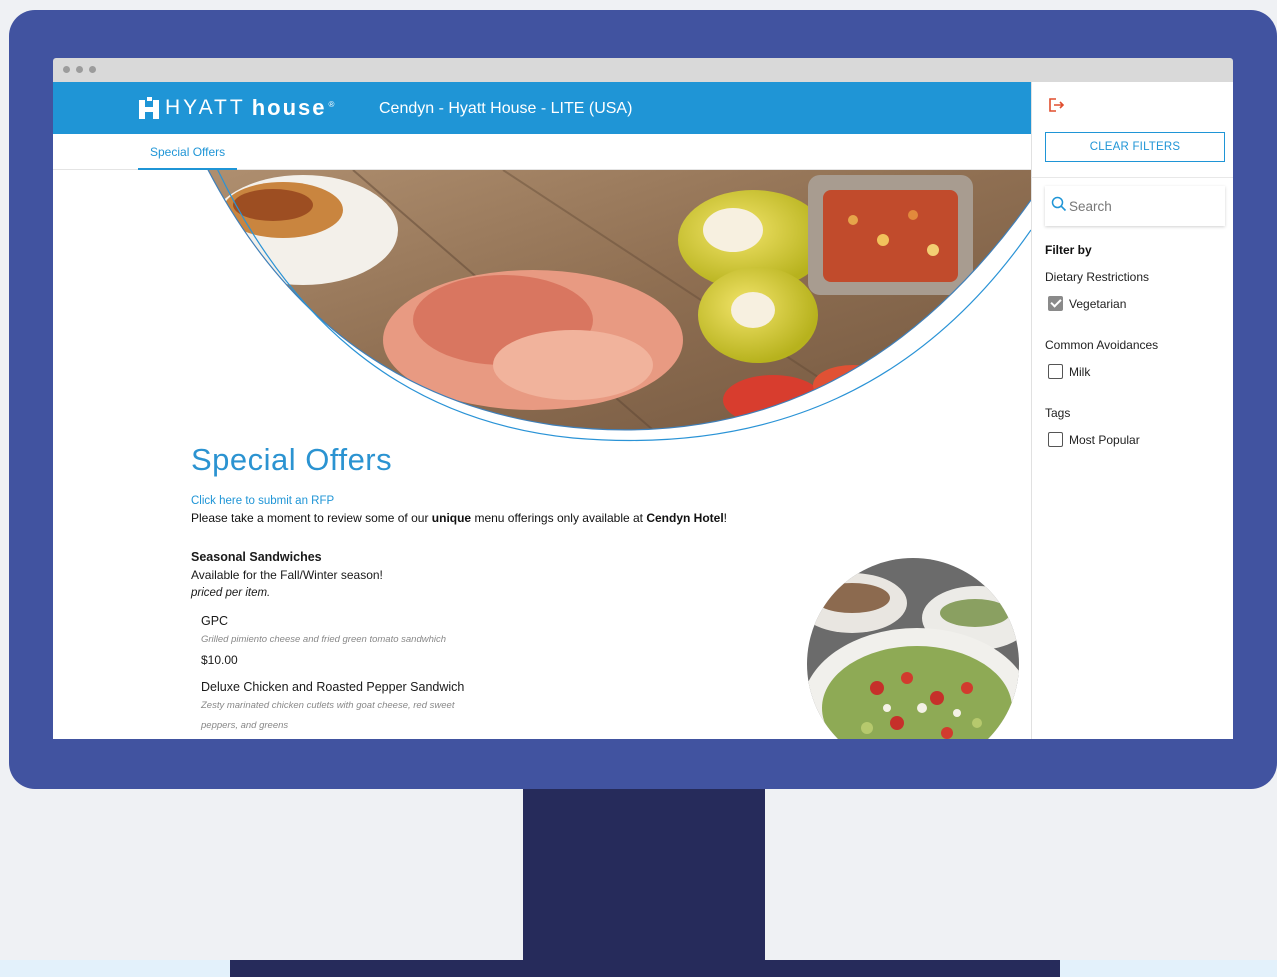 The width and height of the screenshot is (1277, 977). I want to click on filter-option-label: Most Popular, so click(1104, 439).